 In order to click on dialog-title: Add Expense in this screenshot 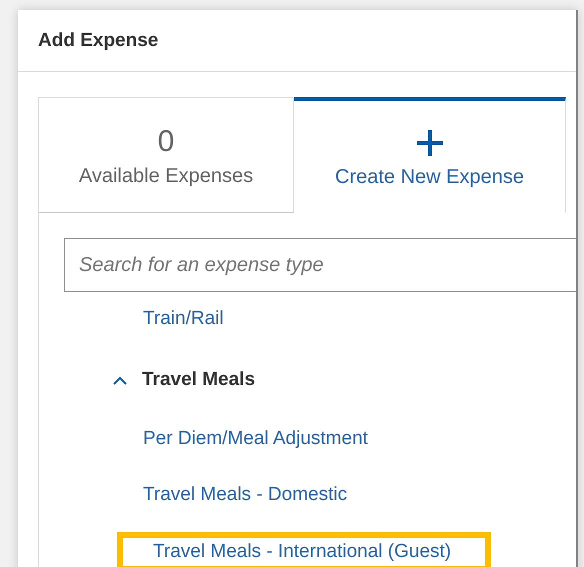, I will do `click(98, 41)`.